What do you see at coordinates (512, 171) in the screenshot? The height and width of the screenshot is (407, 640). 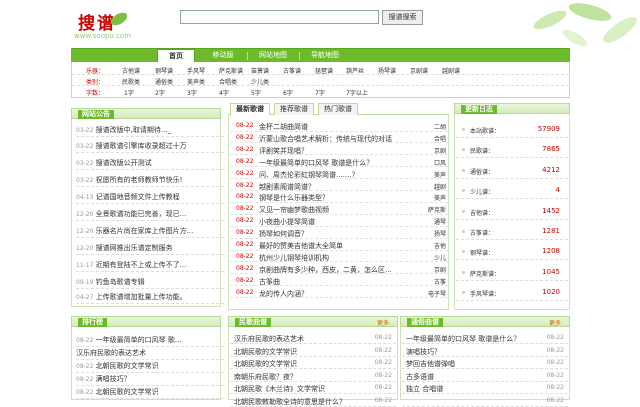 I see `list-item: 通俗谱： 4212` at bounding box center [512, 171].